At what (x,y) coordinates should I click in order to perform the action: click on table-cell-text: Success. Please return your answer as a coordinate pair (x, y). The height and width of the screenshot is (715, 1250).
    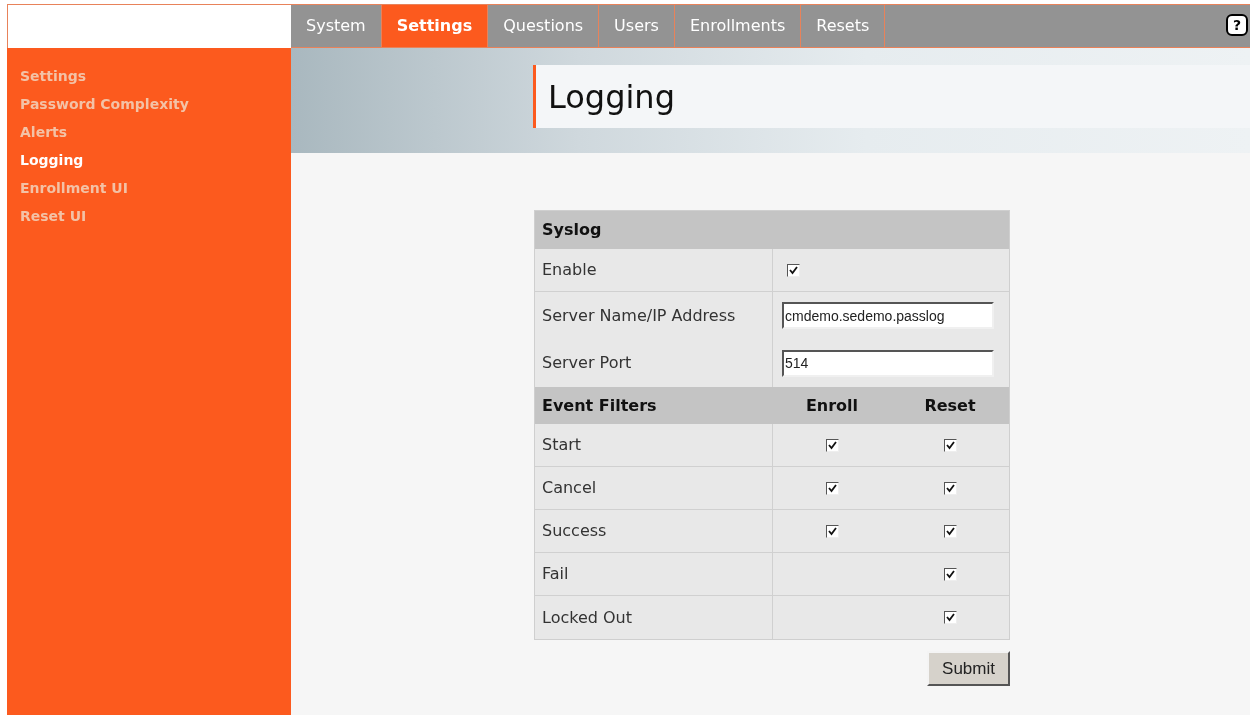
    Looking at the image, I should click on (574, 531).